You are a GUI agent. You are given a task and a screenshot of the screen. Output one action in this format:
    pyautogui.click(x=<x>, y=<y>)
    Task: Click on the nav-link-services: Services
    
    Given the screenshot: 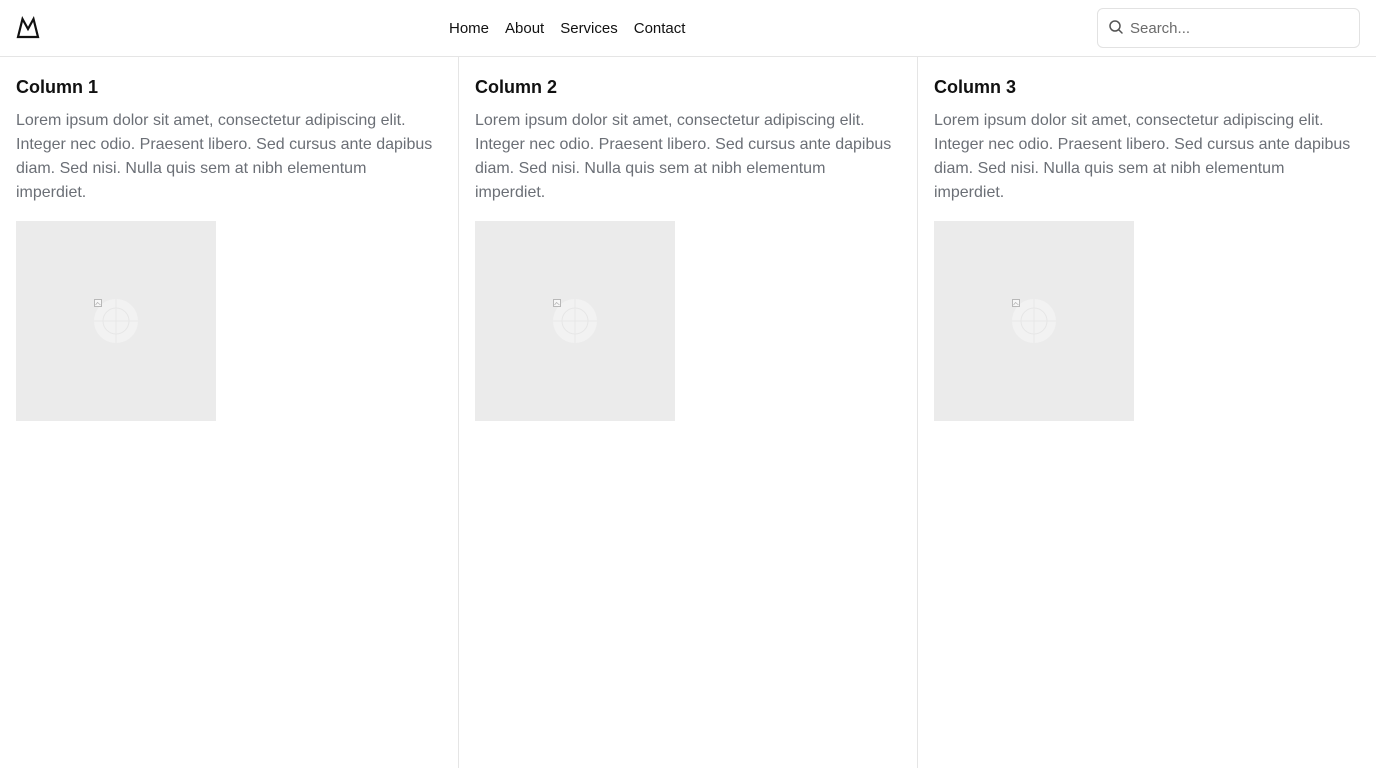 What is the action you would take?
    pyautogui.click(x=589, y=28)
    